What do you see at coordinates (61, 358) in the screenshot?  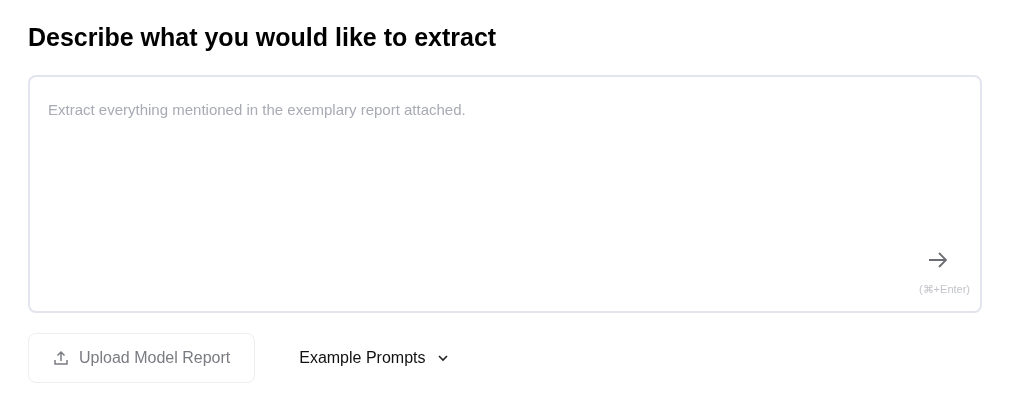 I see `upload-icon` at bounding box center [61, 358].